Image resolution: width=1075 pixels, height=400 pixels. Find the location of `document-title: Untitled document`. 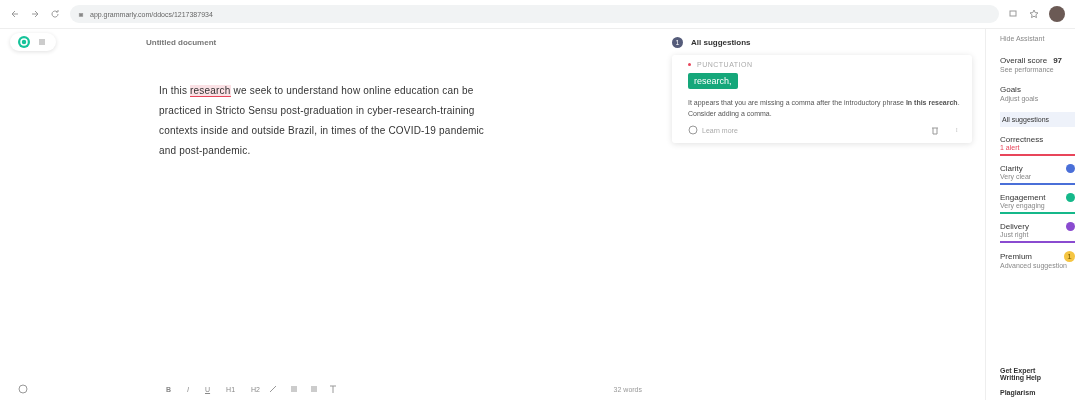

document-title: Untitled document is located at coordinates (181, 42).